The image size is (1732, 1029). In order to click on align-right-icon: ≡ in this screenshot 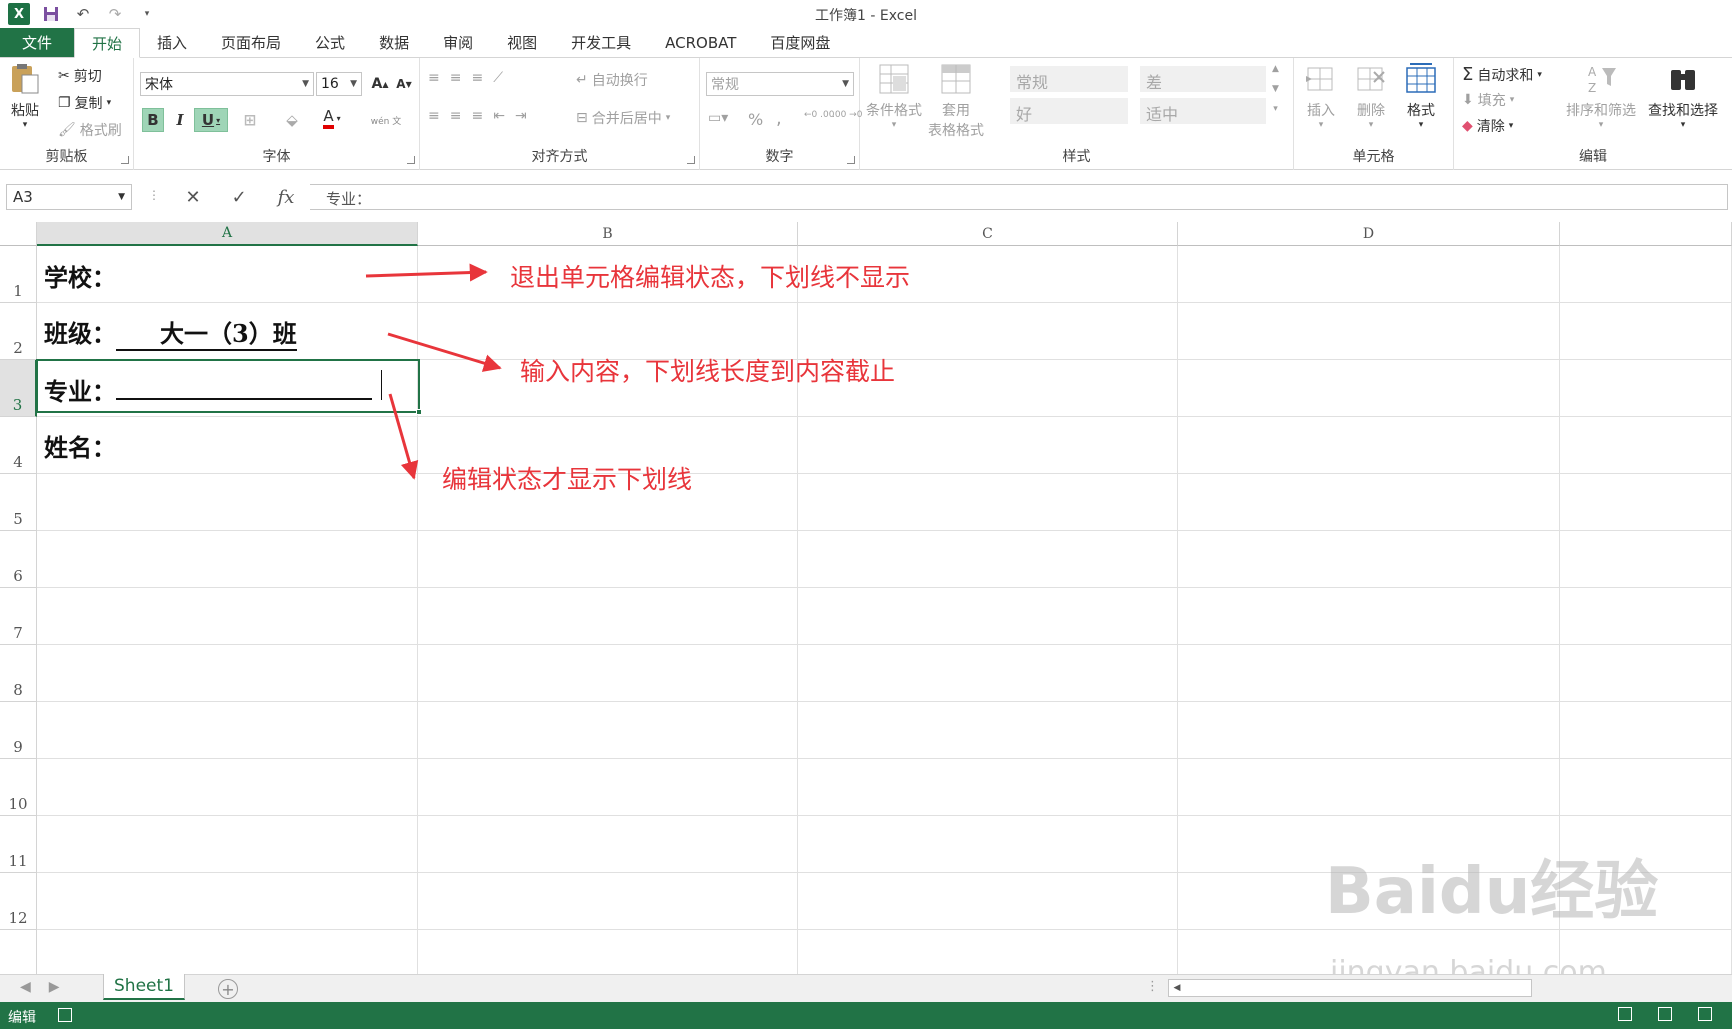, I will do `click(480, 116)`.